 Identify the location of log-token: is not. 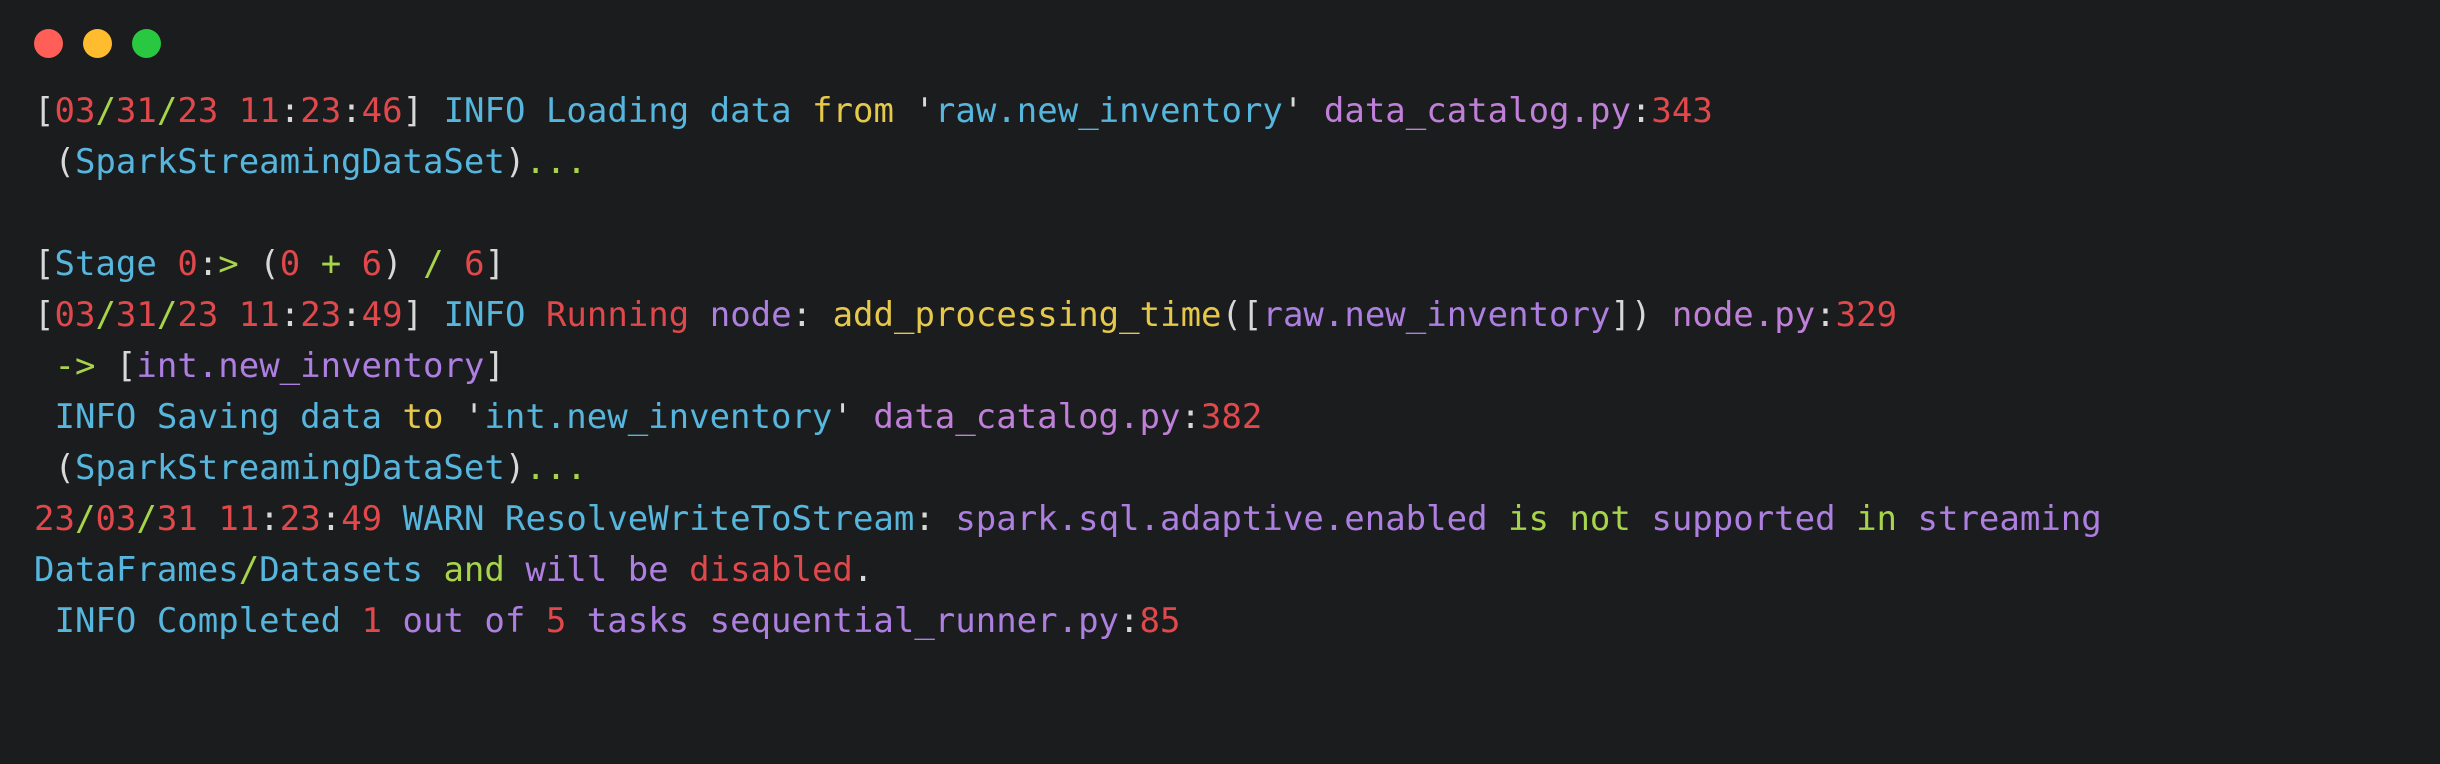
(1569, 519).